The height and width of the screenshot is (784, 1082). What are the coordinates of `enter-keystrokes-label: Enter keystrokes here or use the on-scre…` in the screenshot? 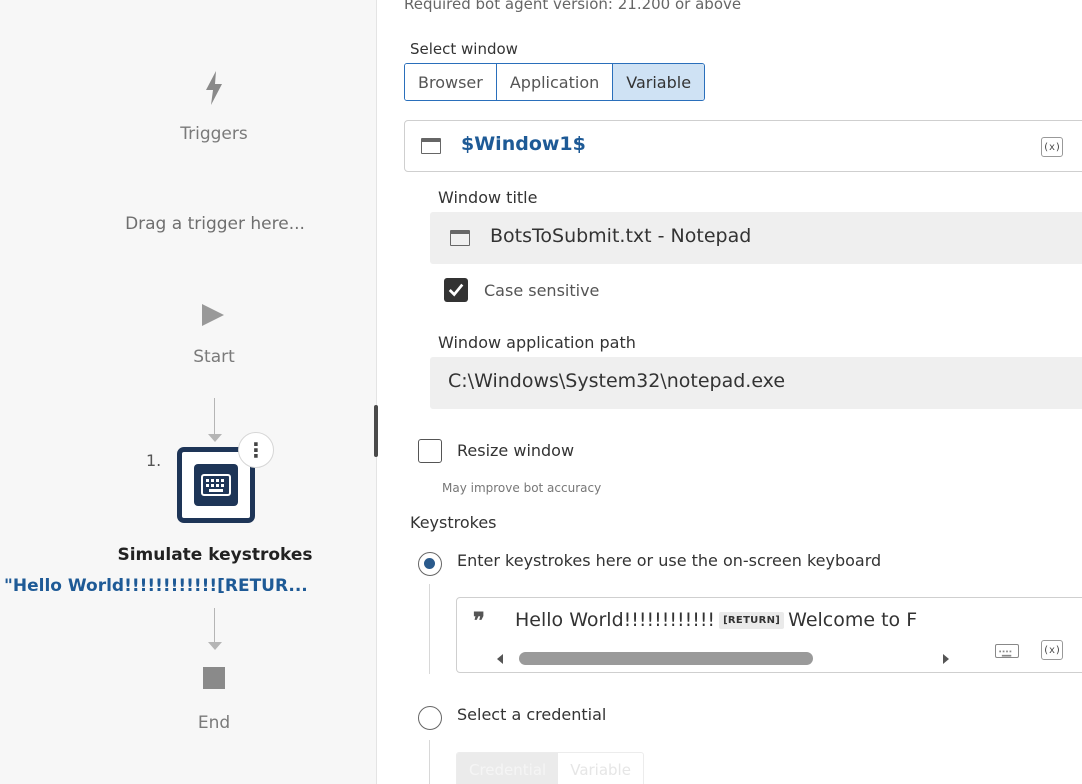 It's located at (669, 560).